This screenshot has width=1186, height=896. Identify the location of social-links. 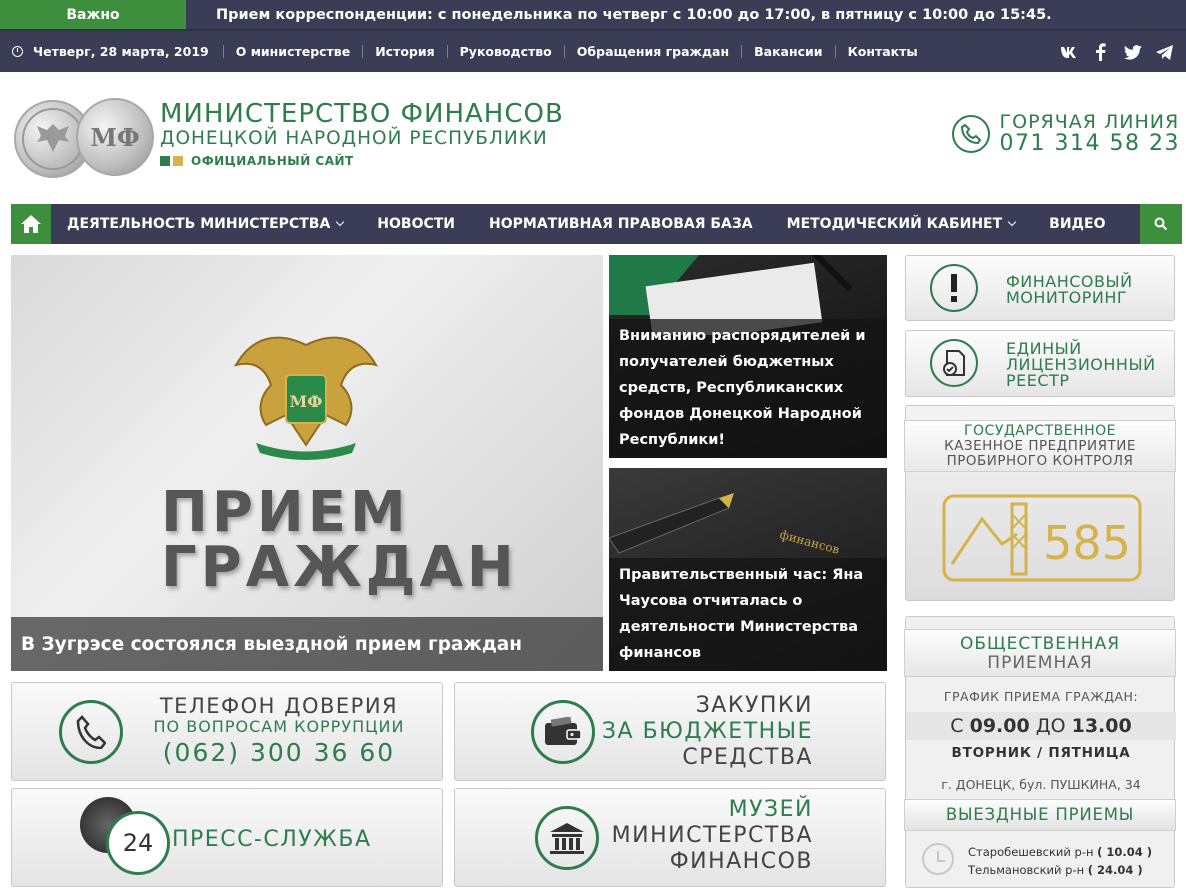
(1117, 52).